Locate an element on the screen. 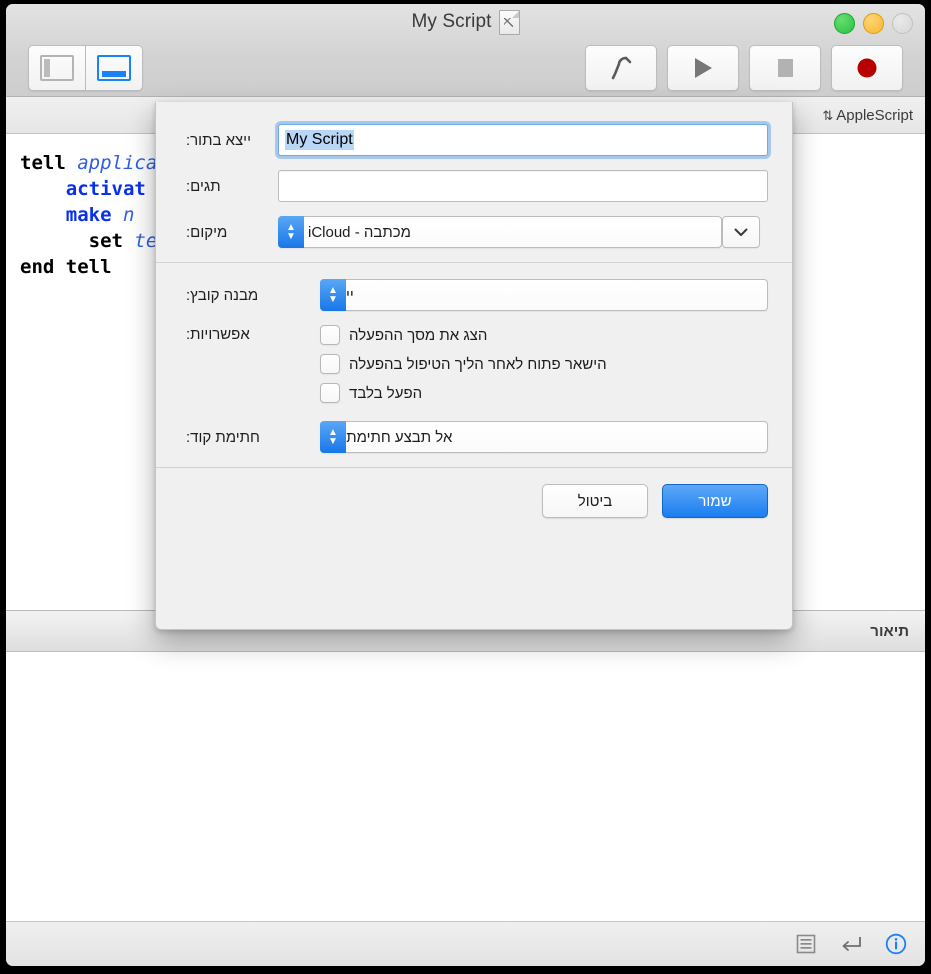 Image resolution: width=931 pixels, height=974 pixels. sidebar-pane-icon is located at coordinates (57, 68).